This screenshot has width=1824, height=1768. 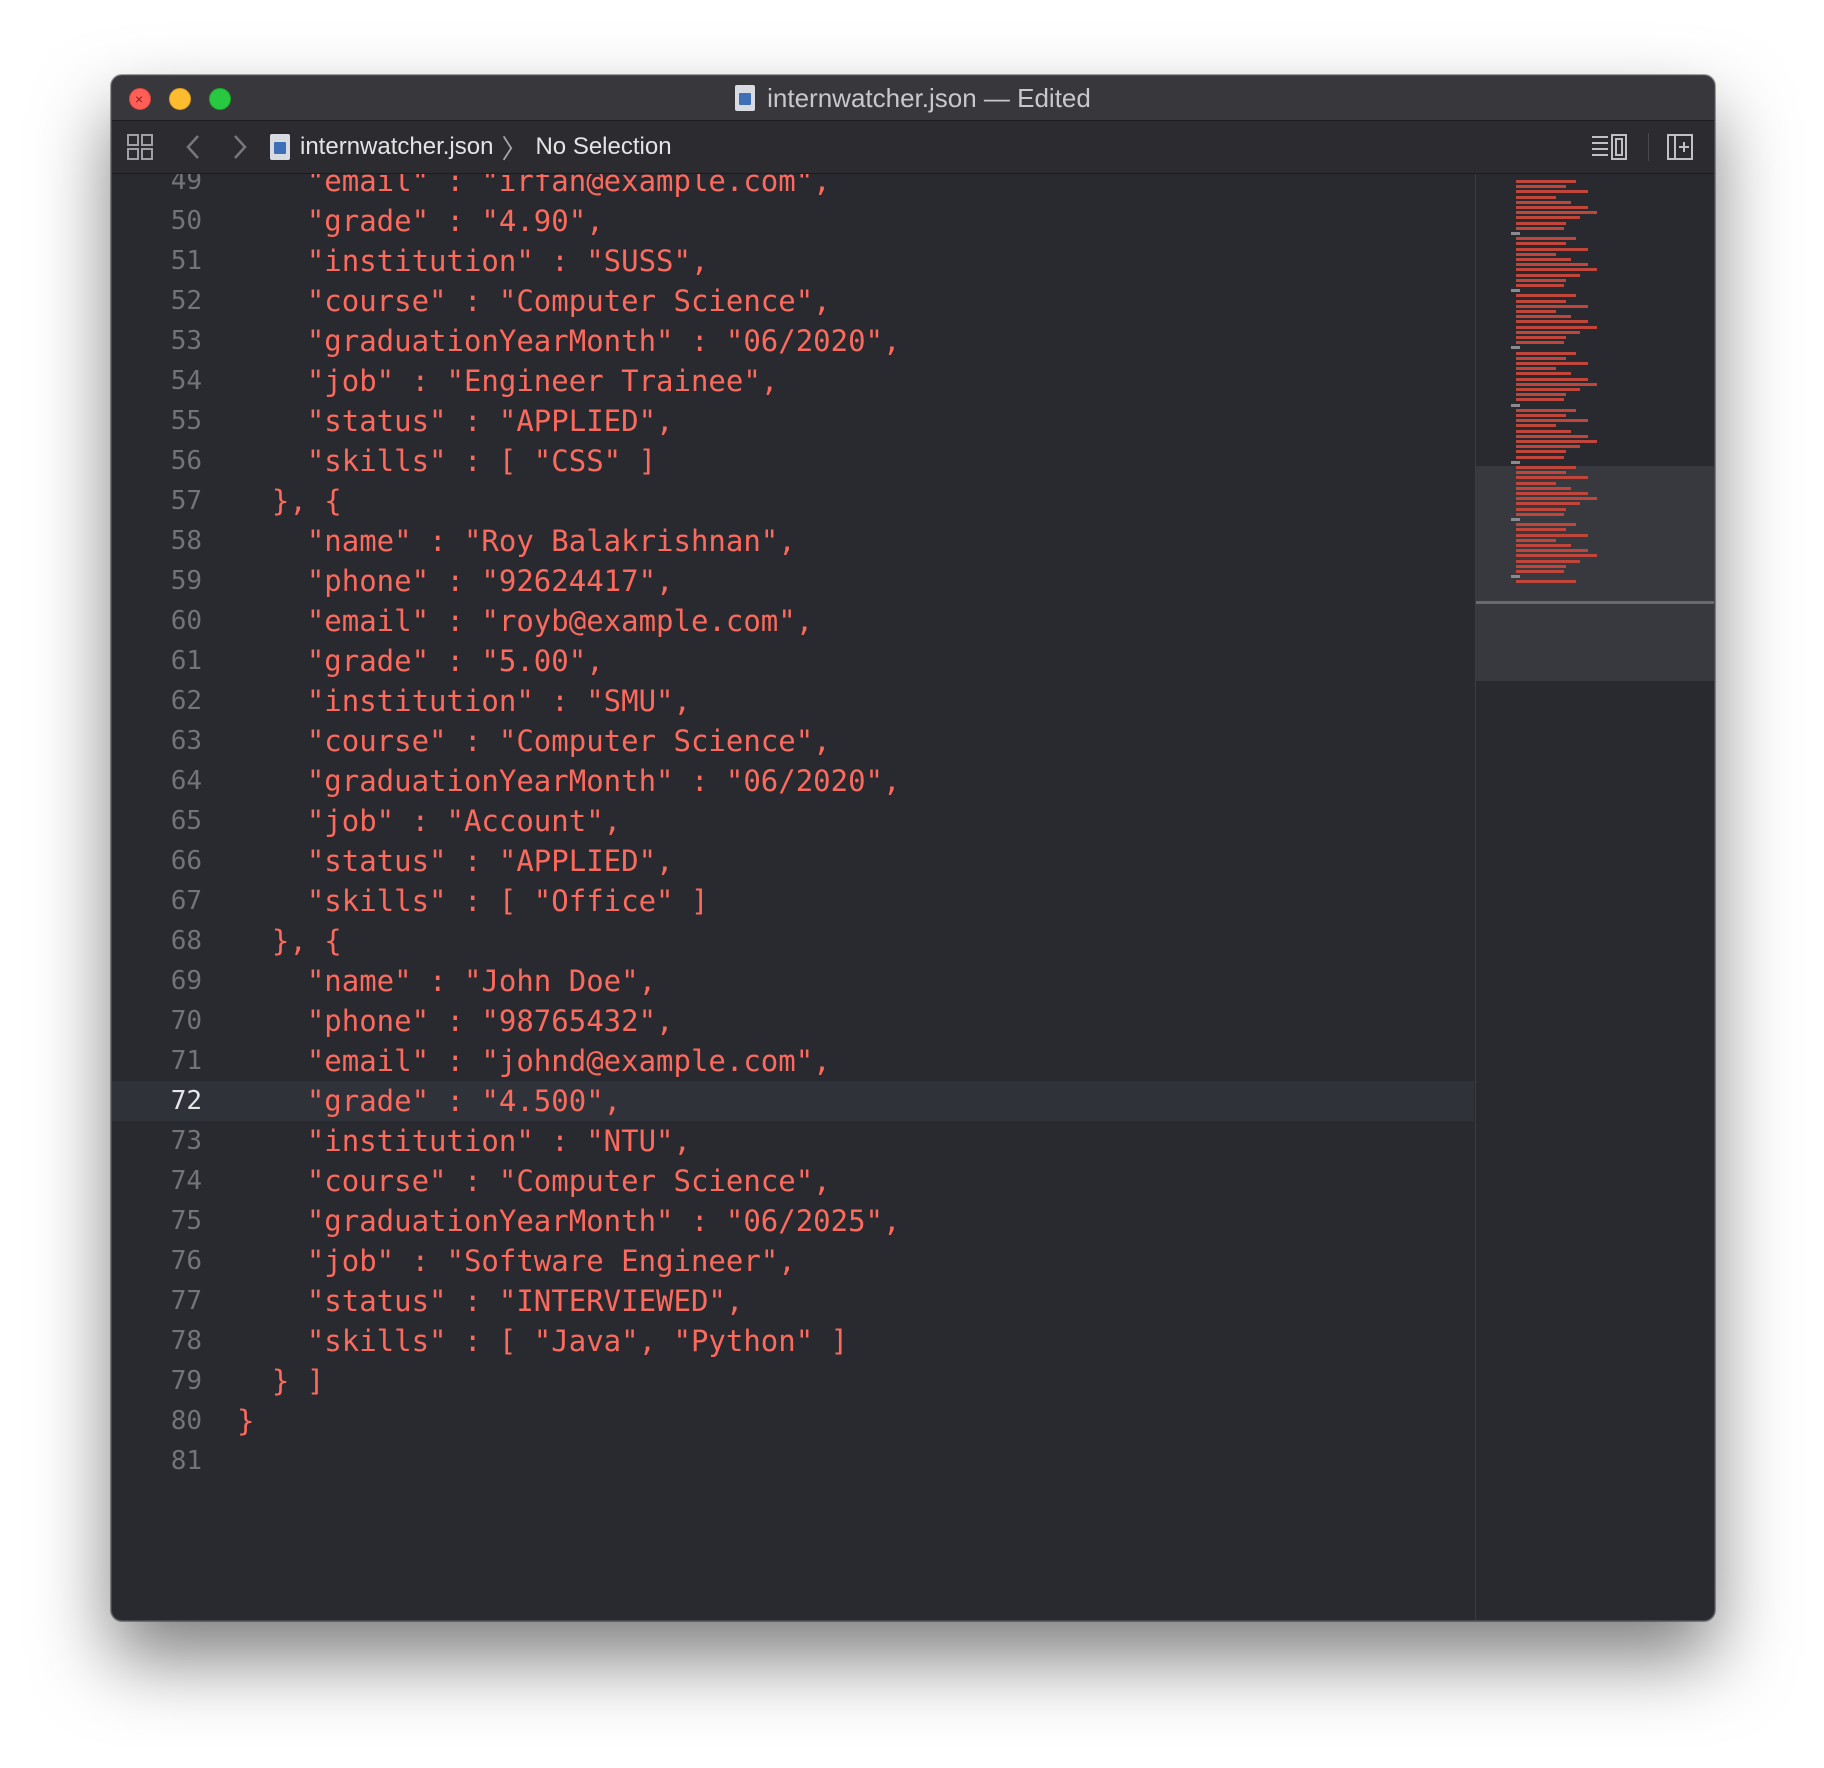 I want to click on code-line: 60 "email" : "royb@example.com",, so click(x=793, y=621).